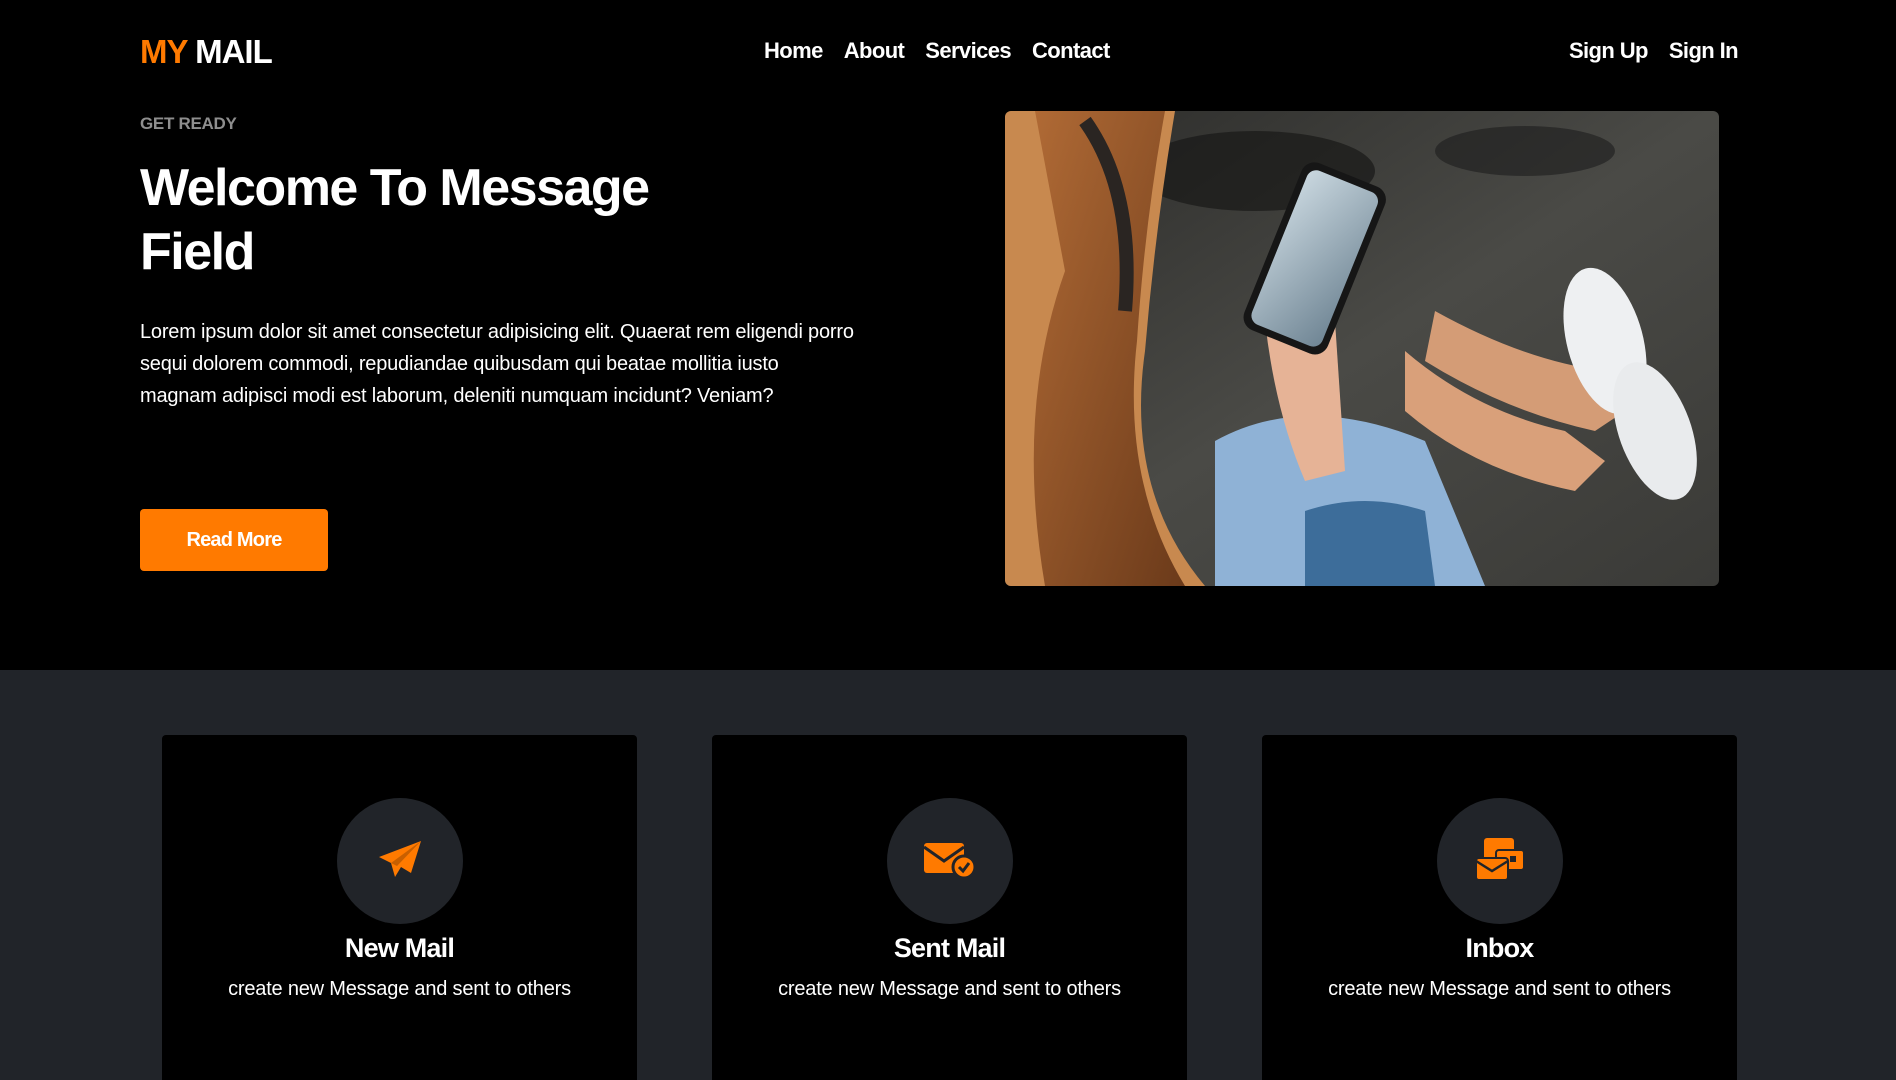  I want to click on envelopes-icon, so click(1500, 861).